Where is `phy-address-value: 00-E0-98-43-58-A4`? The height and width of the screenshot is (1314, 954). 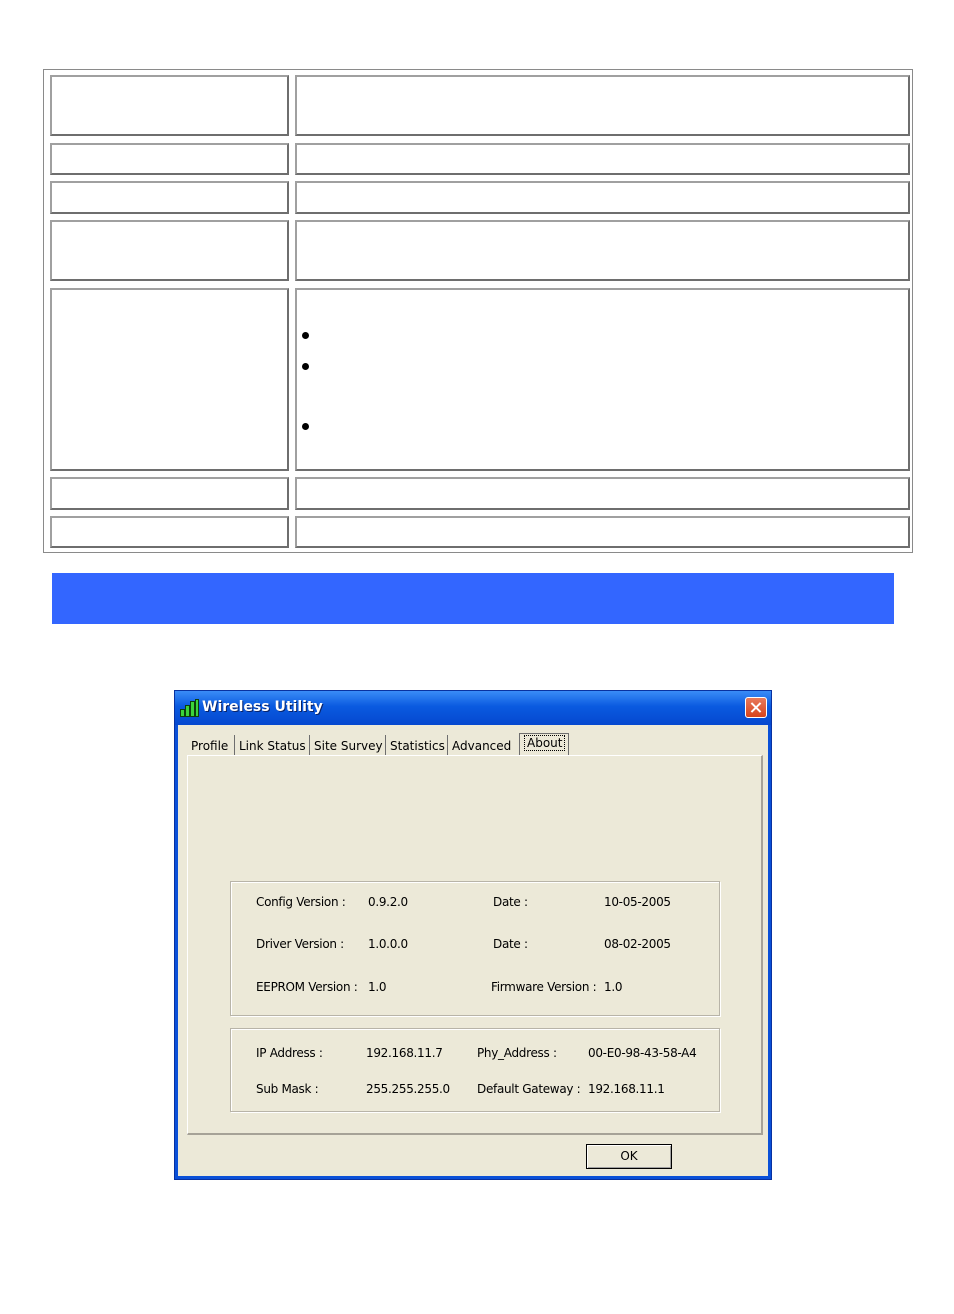 phy-address-value: 00-E0-98-43-58-A4 is located at coordinates (642, 1053).